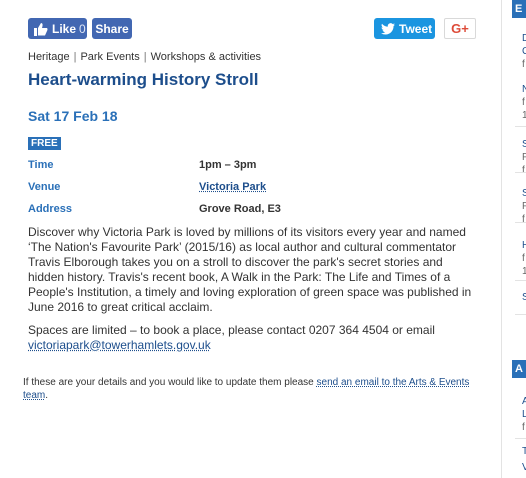 The width and height of the screenshot is (526, 478). Describe the element at coordinates (501, 239) in the screenshot. I see `sidebar-border` at that location.